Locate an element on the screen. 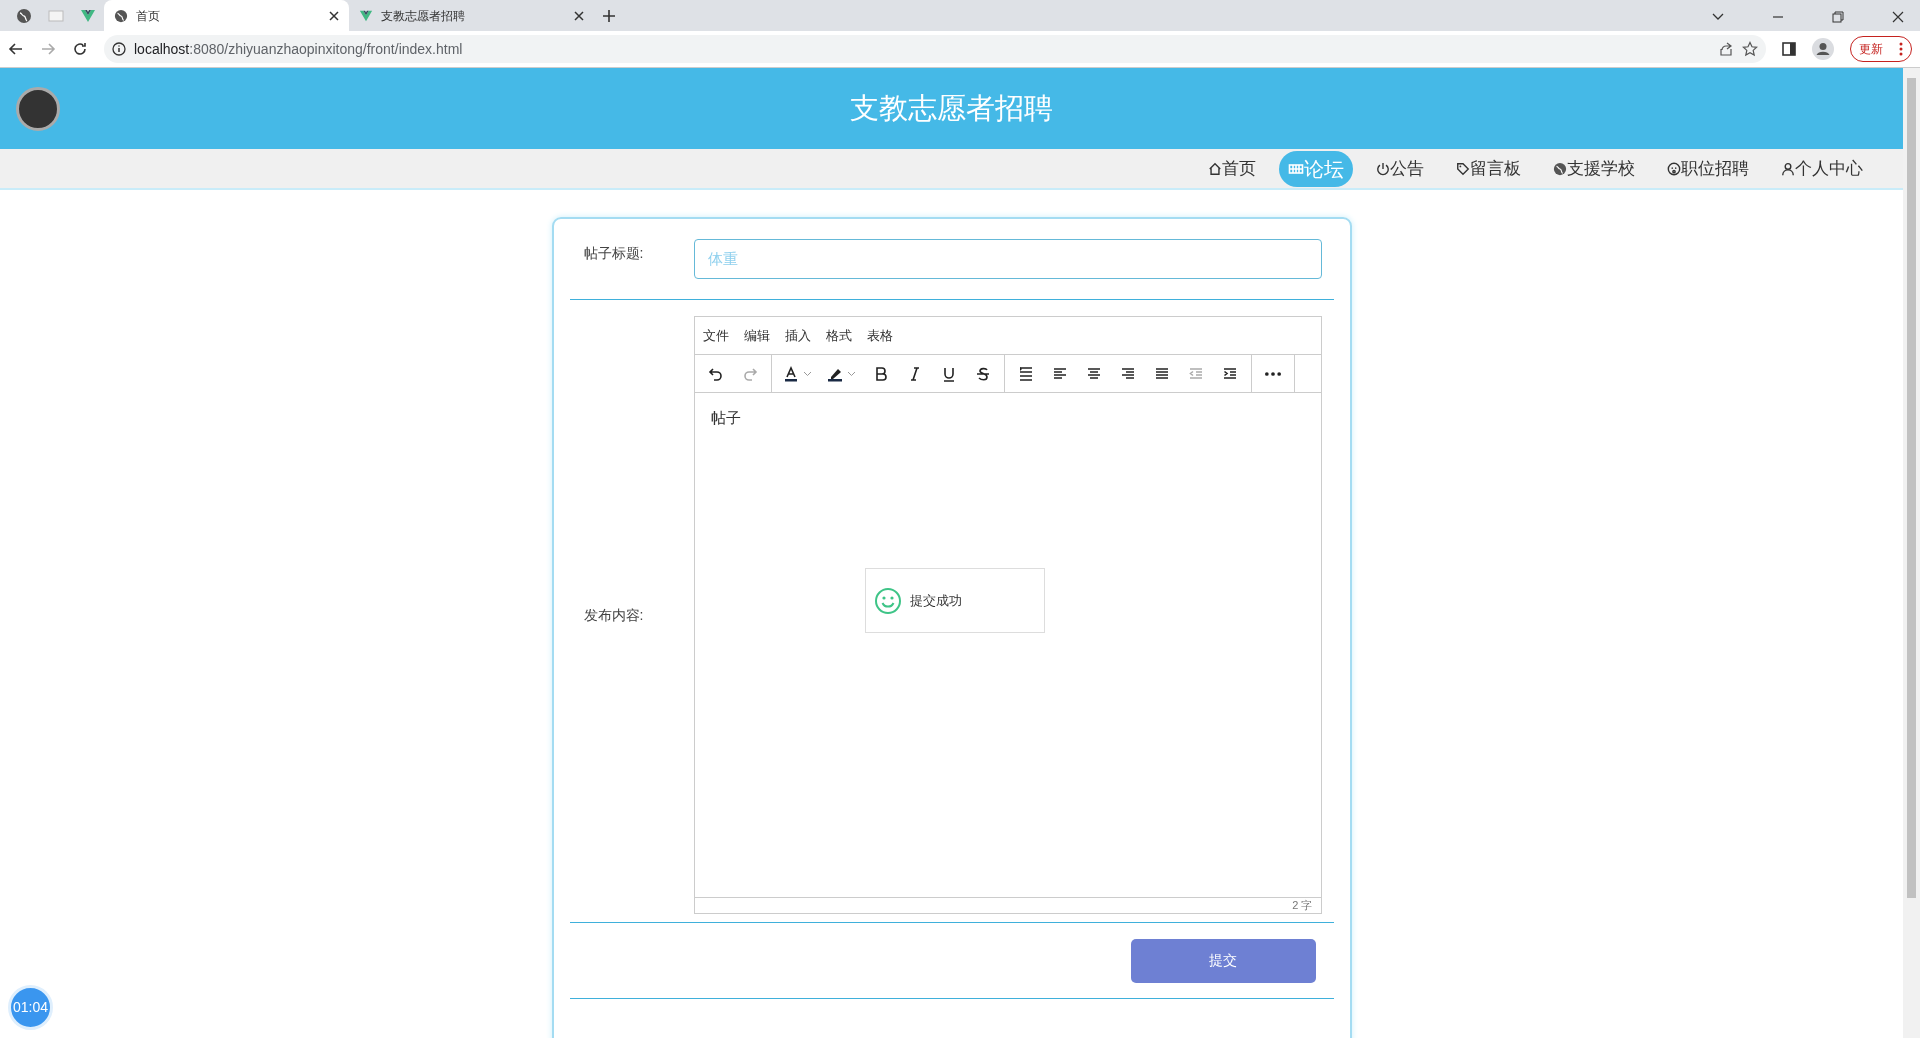 The width and height of the screenshot is (1920, 1038). star-icon is located at coordinates (1750, 49).